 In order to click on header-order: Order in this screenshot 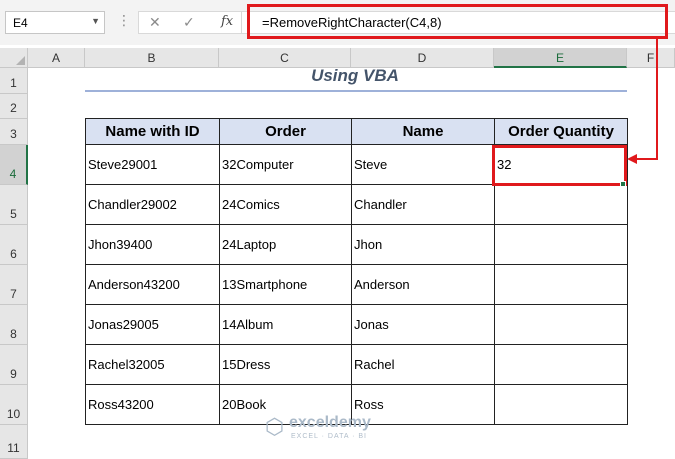, I will do `click(285, 131)`.